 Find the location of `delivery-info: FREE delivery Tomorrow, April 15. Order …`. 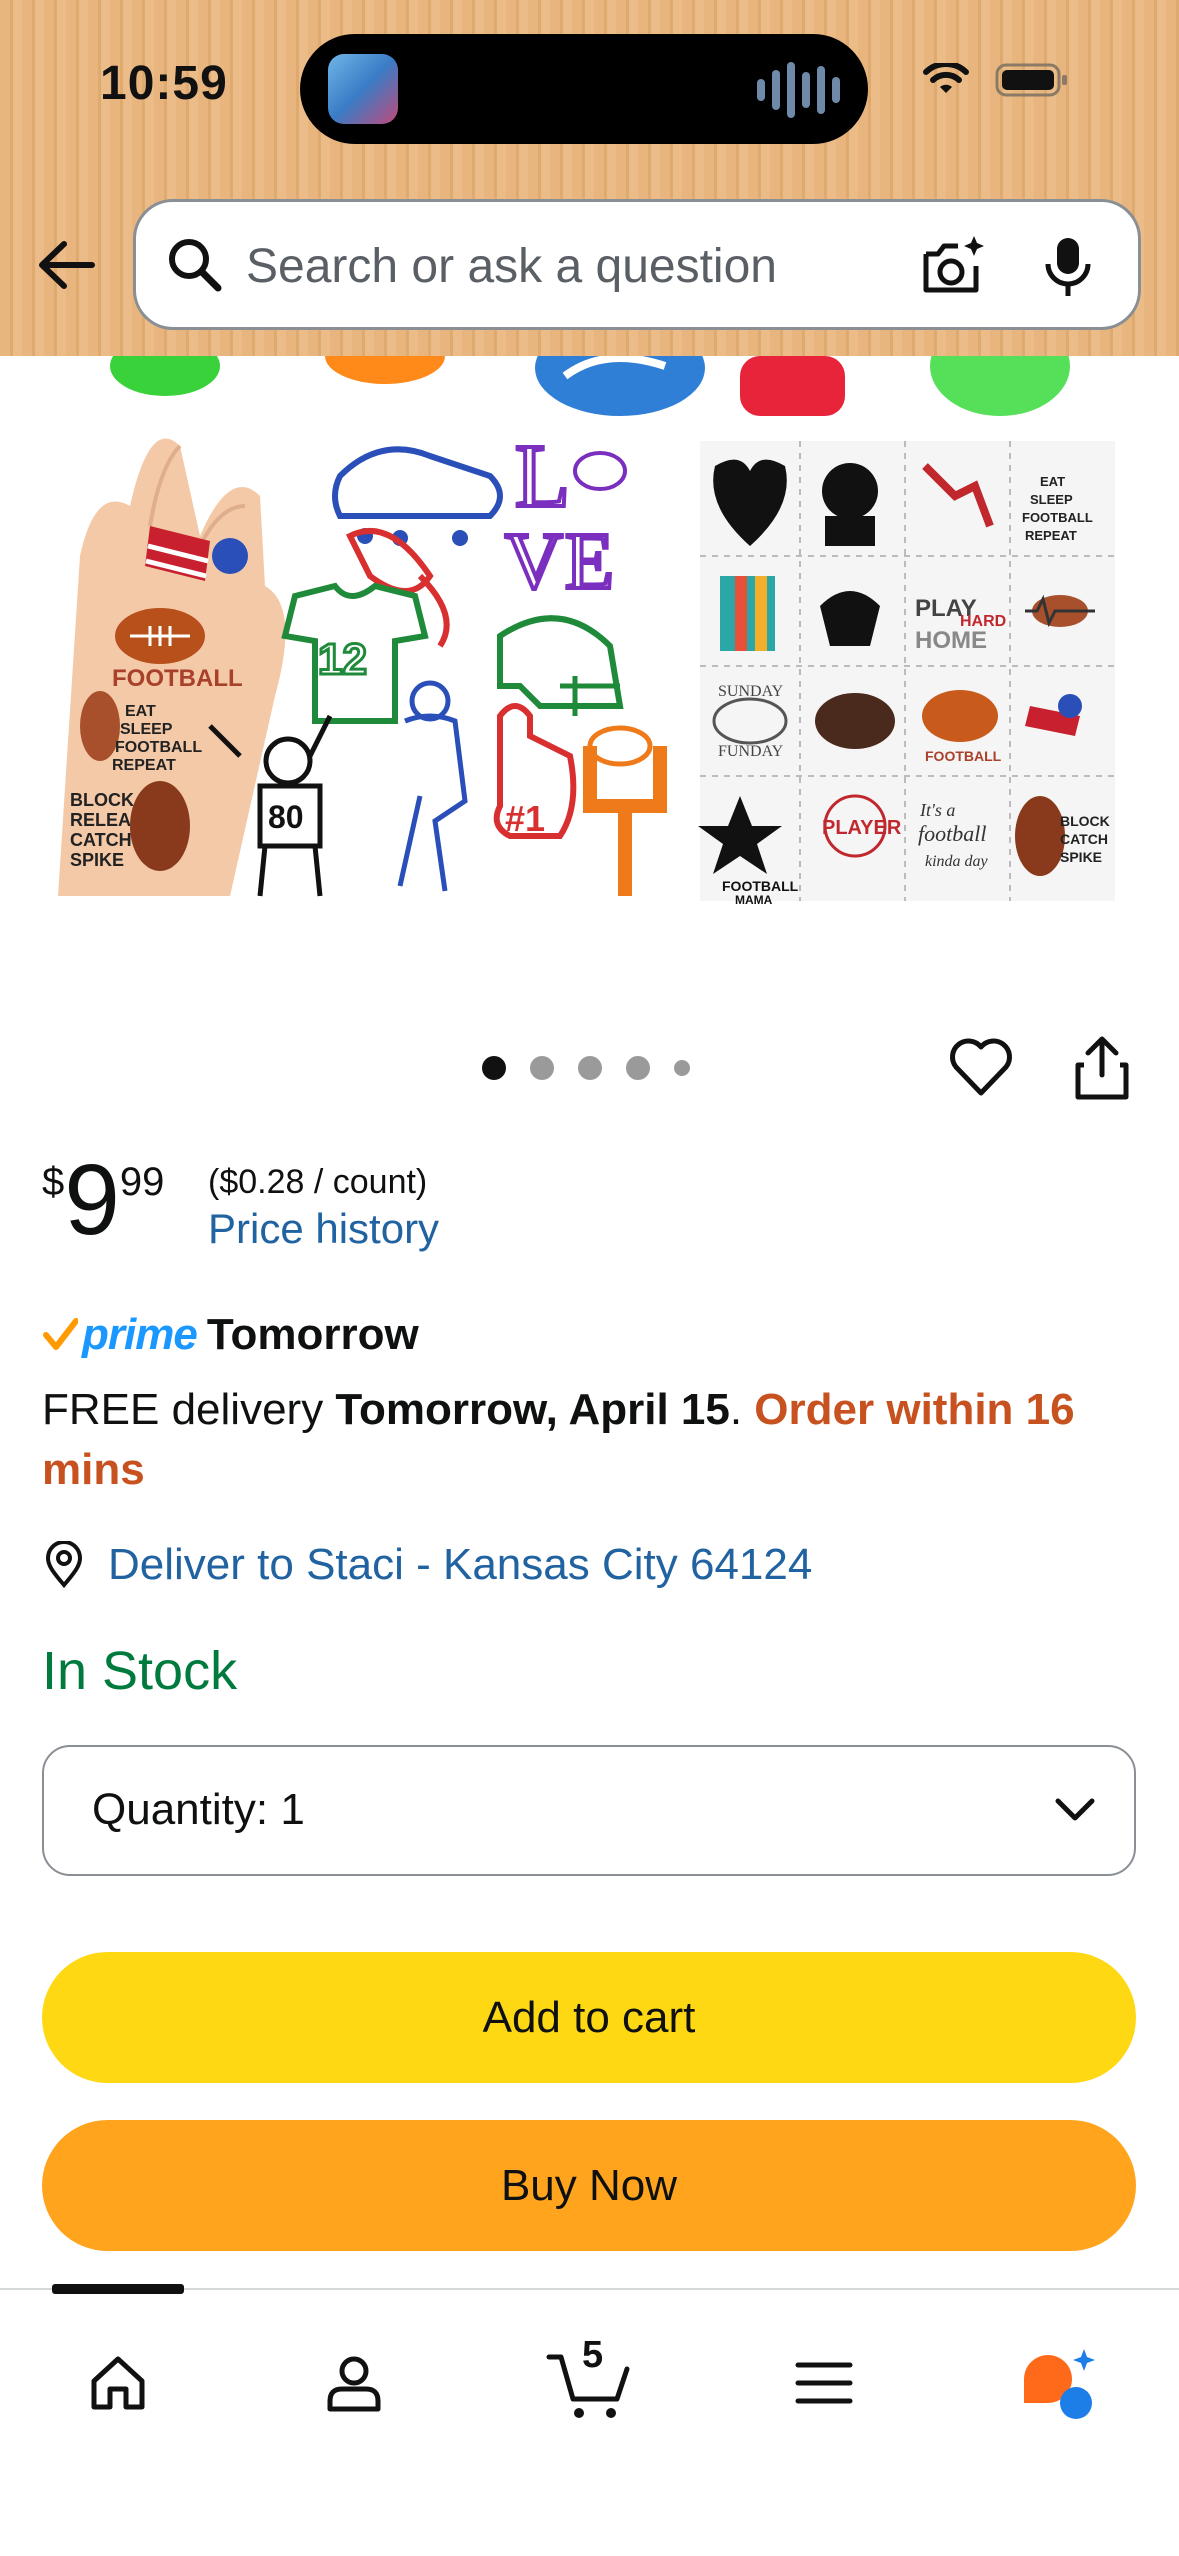

delivery-info: FREE delivery Tomorrow, April 15. Order … is located at coordinates (587, 1440).